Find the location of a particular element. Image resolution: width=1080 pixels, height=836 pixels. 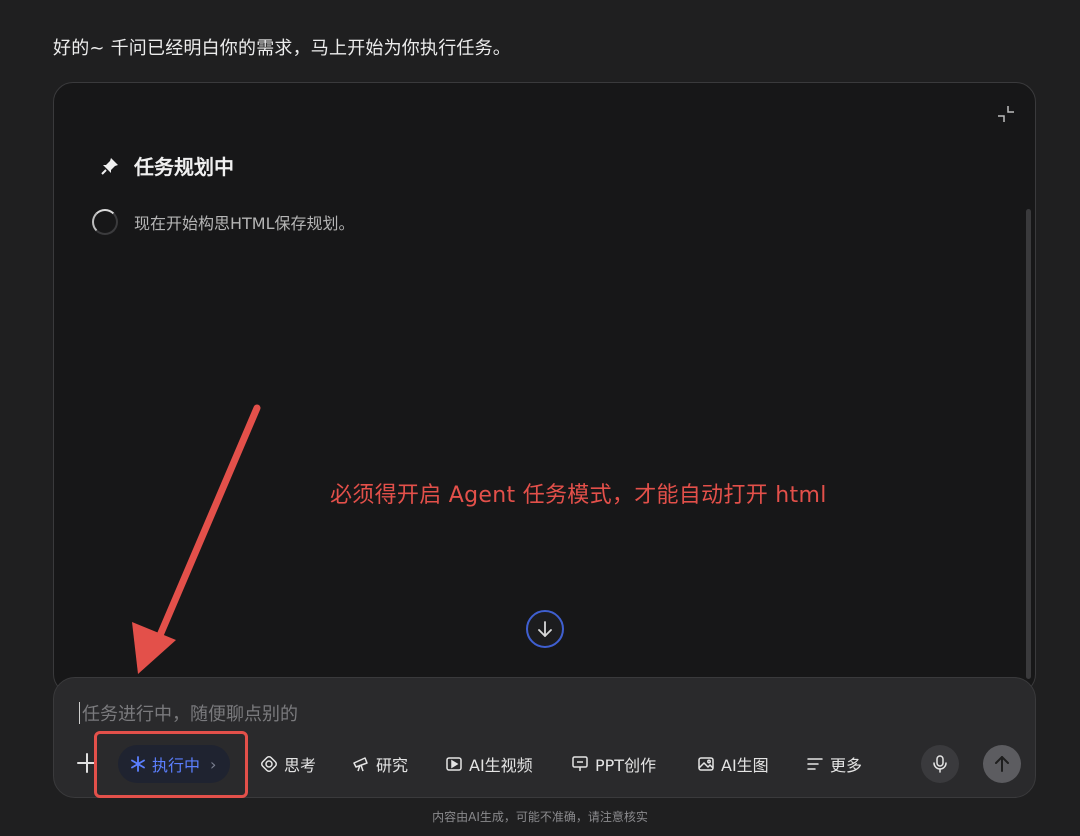

voice-input-button is located at coordinates (940, 764).